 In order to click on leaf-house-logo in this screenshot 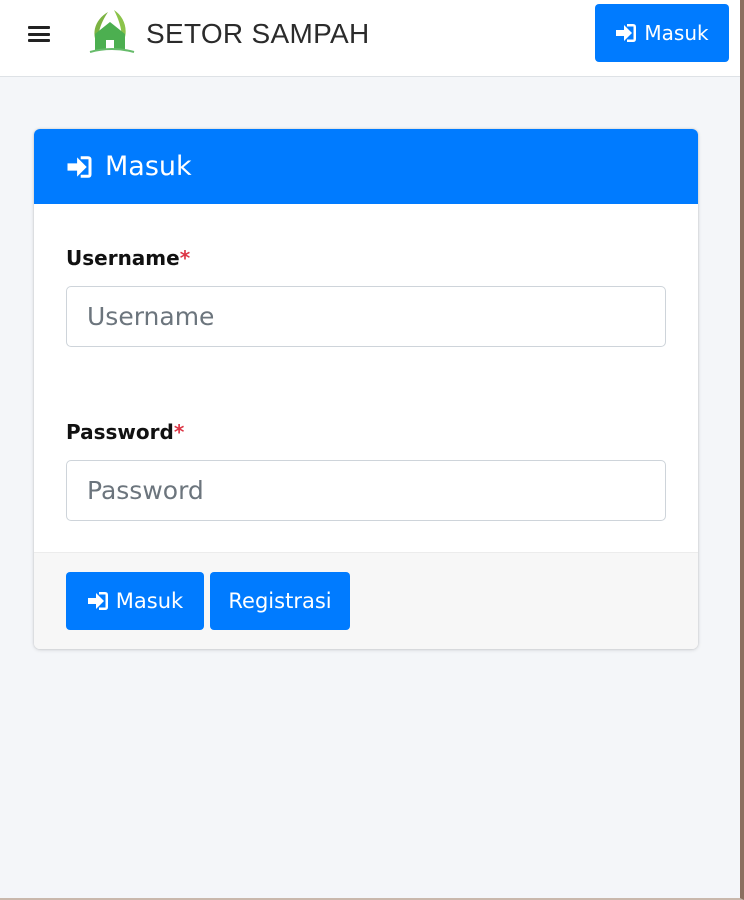, I will do `click(112, 31)`.